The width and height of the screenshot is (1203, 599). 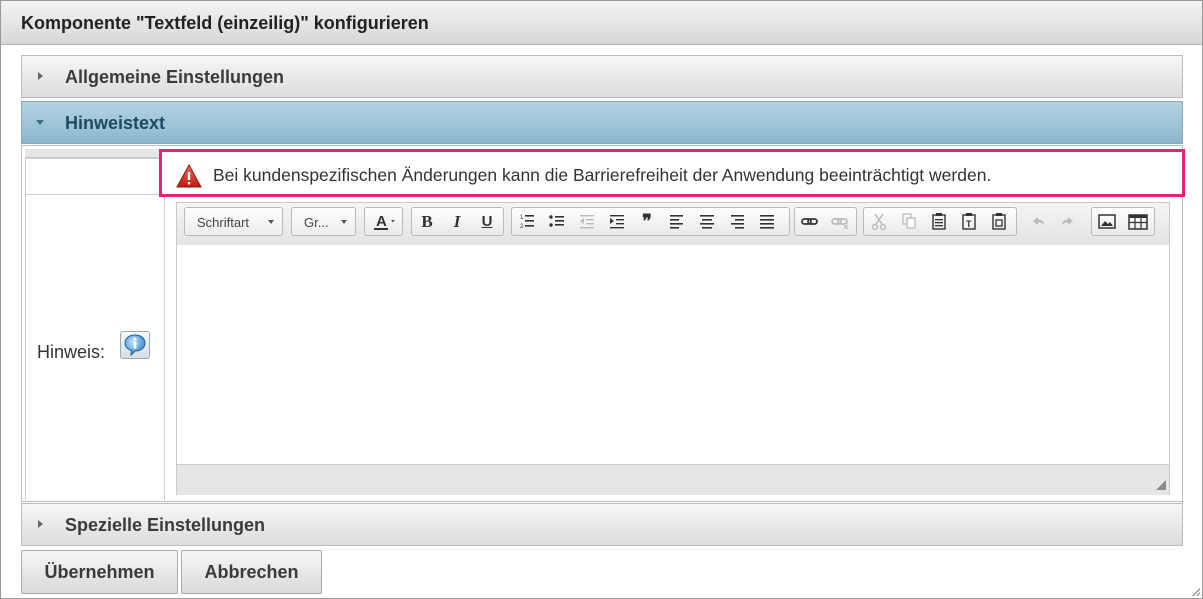 I want to click on undo-icon, so click(x=1038, y=221).